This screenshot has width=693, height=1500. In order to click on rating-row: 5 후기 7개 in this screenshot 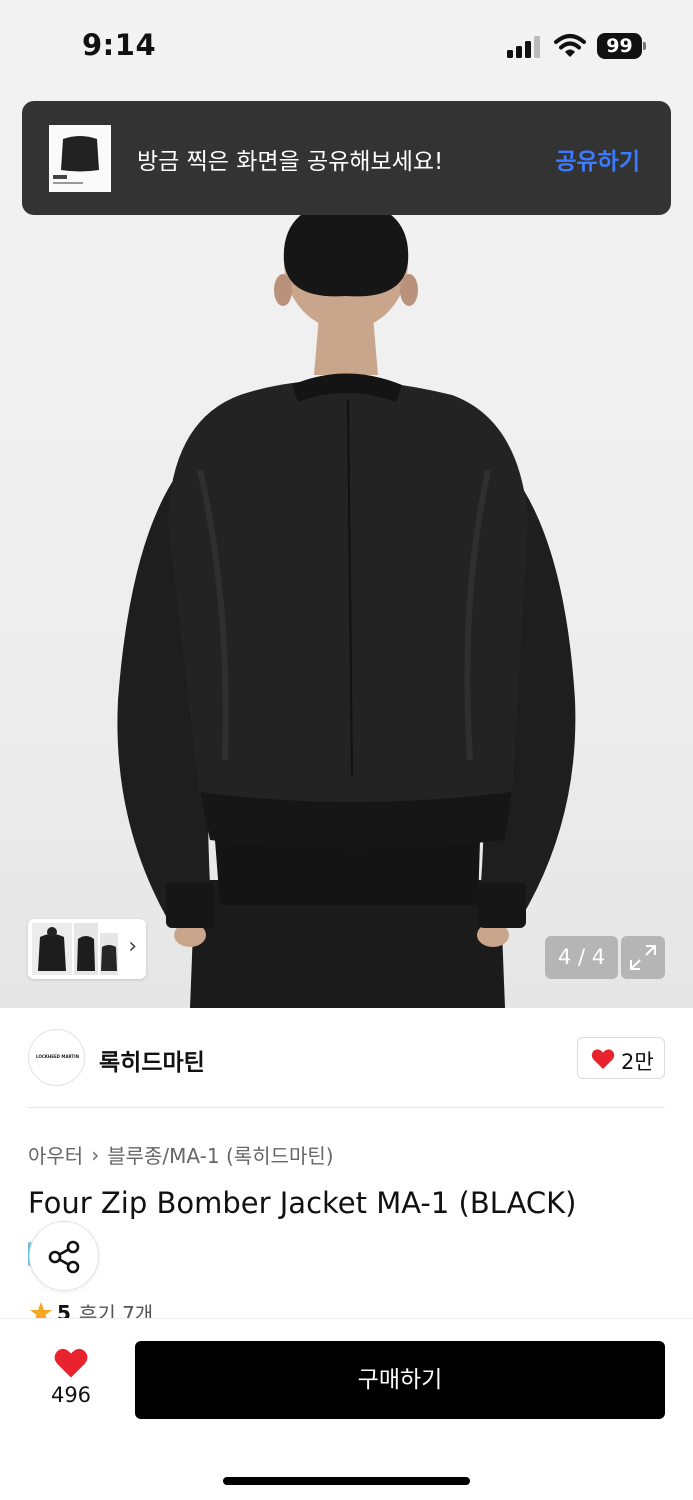, I will do `click(91, 1309)`.